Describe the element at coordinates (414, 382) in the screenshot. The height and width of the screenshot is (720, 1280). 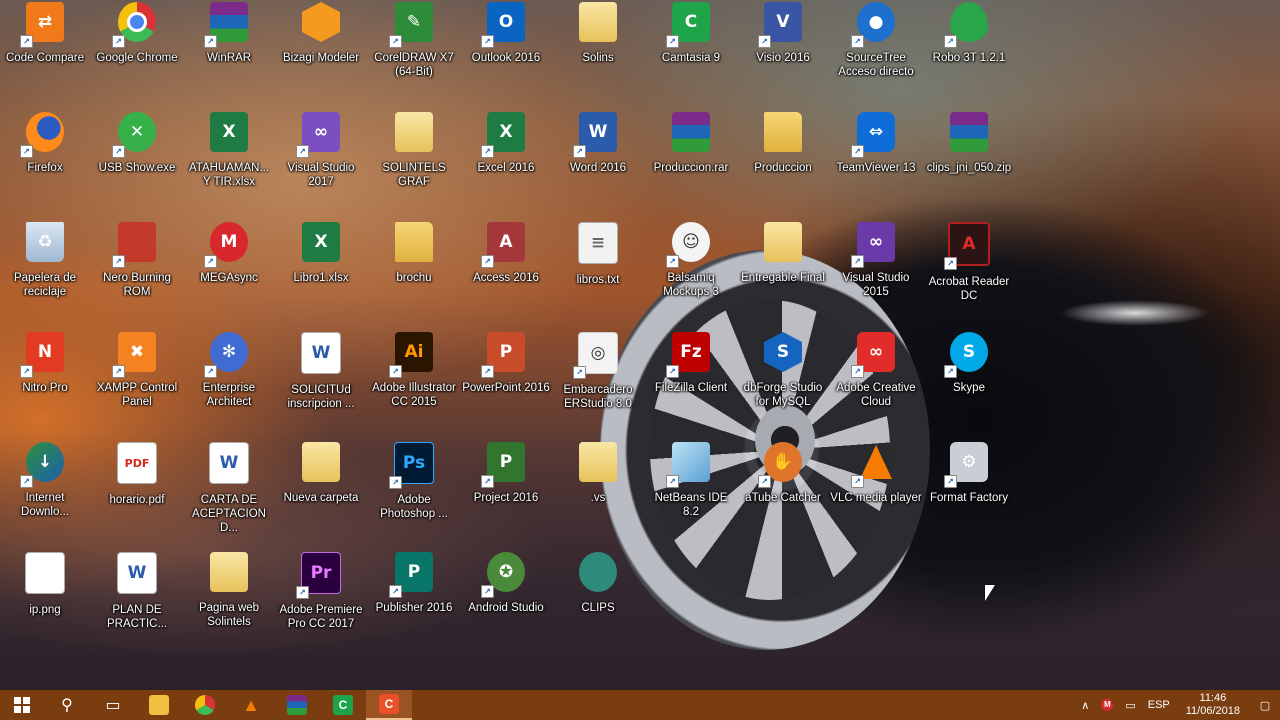
I see `desktop-icon: Ai ↗ Adobe Illustrator CC 2015` at that location.